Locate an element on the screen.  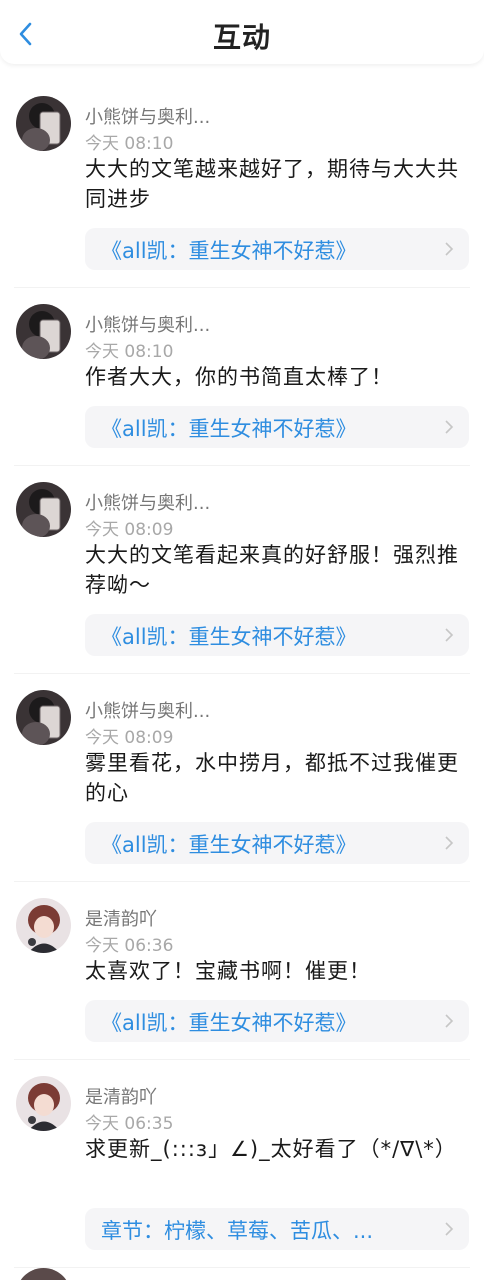
comment-text: 雾里看花，水中捞月，都抵不过我催更的心 is located at coordinates (272, 778).